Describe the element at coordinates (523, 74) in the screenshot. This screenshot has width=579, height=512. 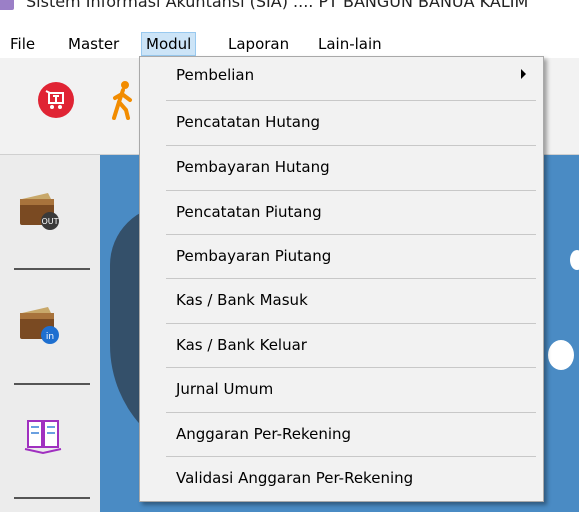
I see `submenu-arrow-icon` at that location.